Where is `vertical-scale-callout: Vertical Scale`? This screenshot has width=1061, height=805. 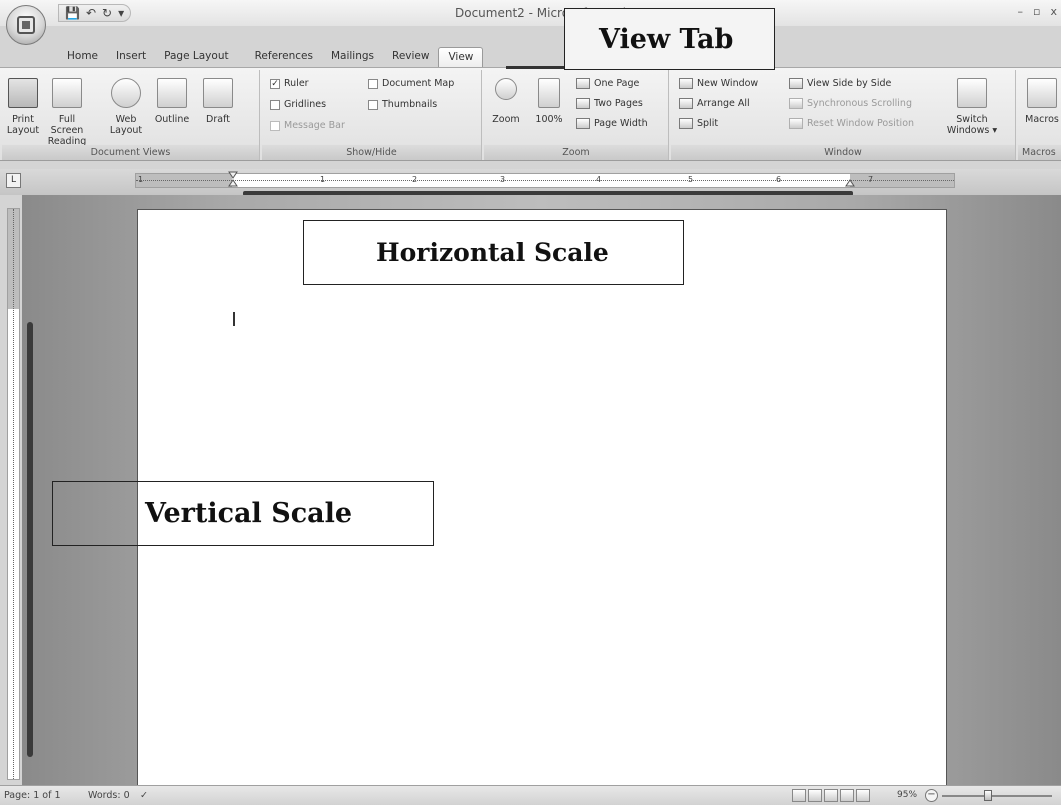 vertical-scale-callout: Vertical Scale is located at coordinates (243, 513).